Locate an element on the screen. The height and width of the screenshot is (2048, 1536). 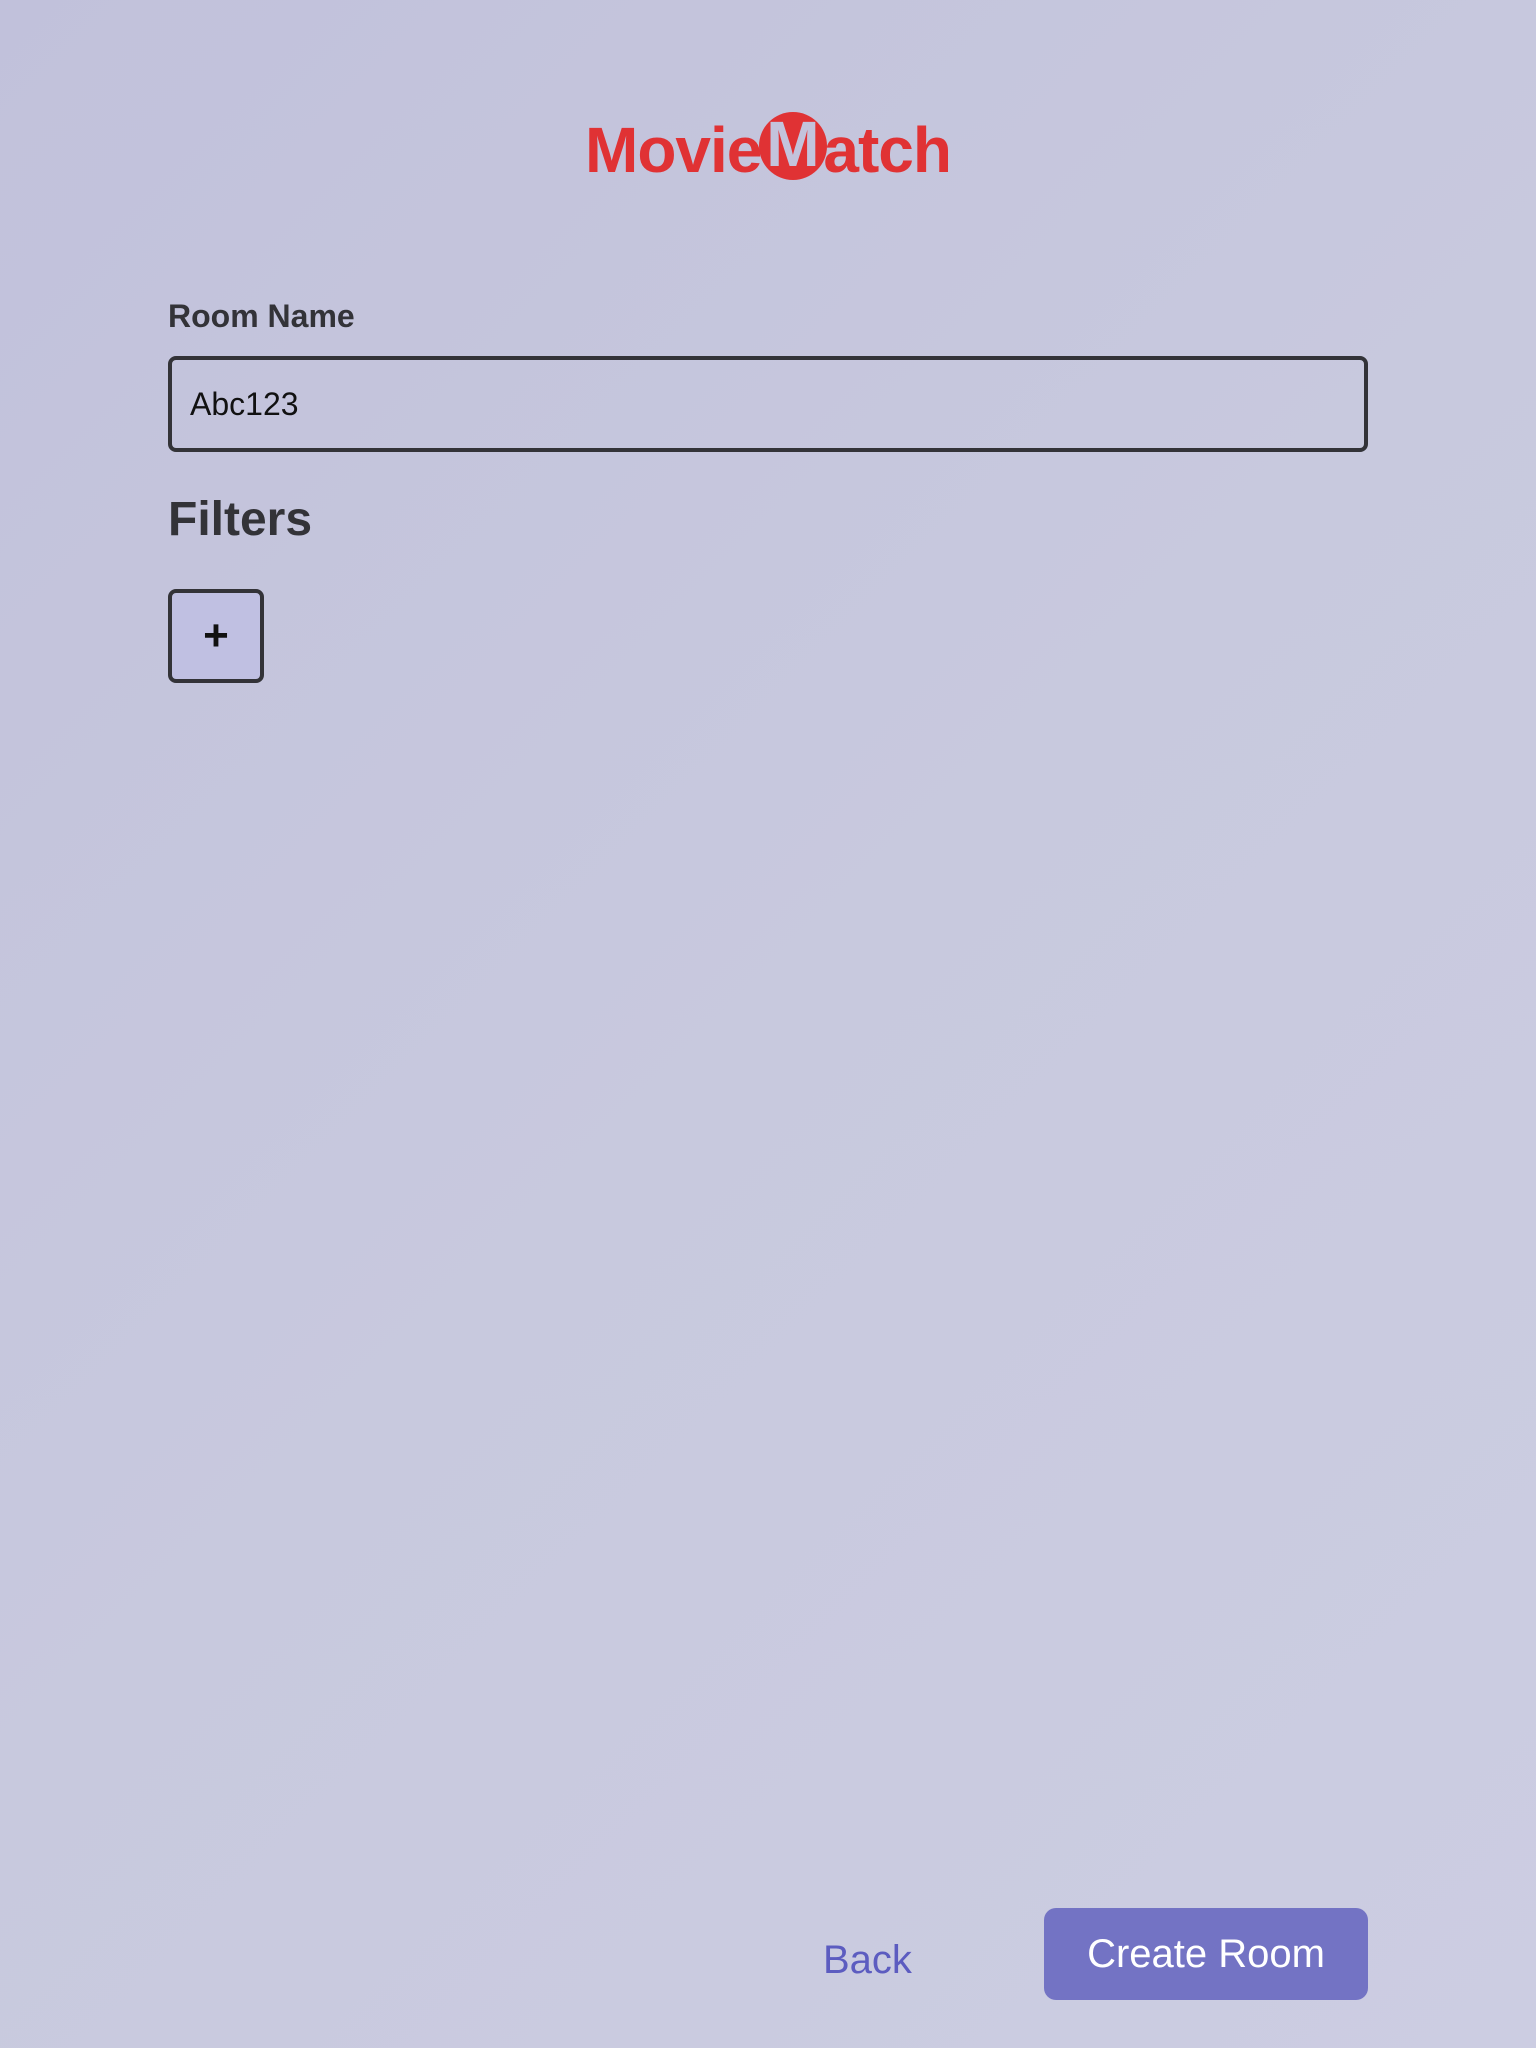
back-link: Back is located at coordinates (867, 1960).